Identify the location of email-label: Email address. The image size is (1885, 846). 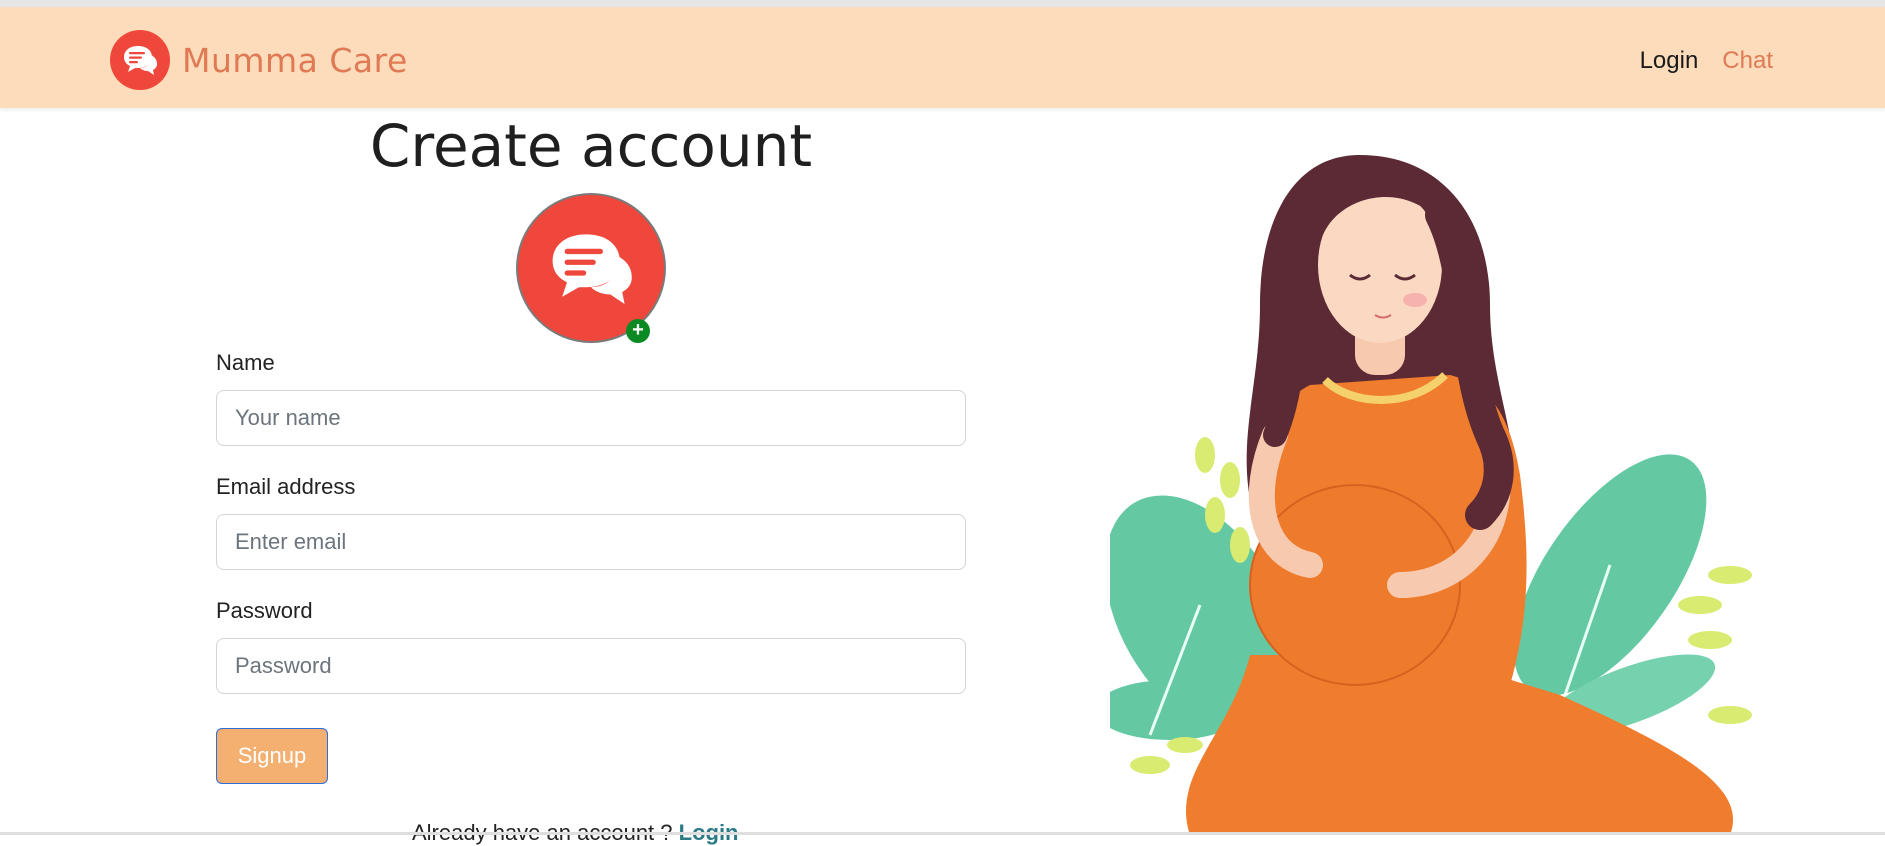
(286, 486).